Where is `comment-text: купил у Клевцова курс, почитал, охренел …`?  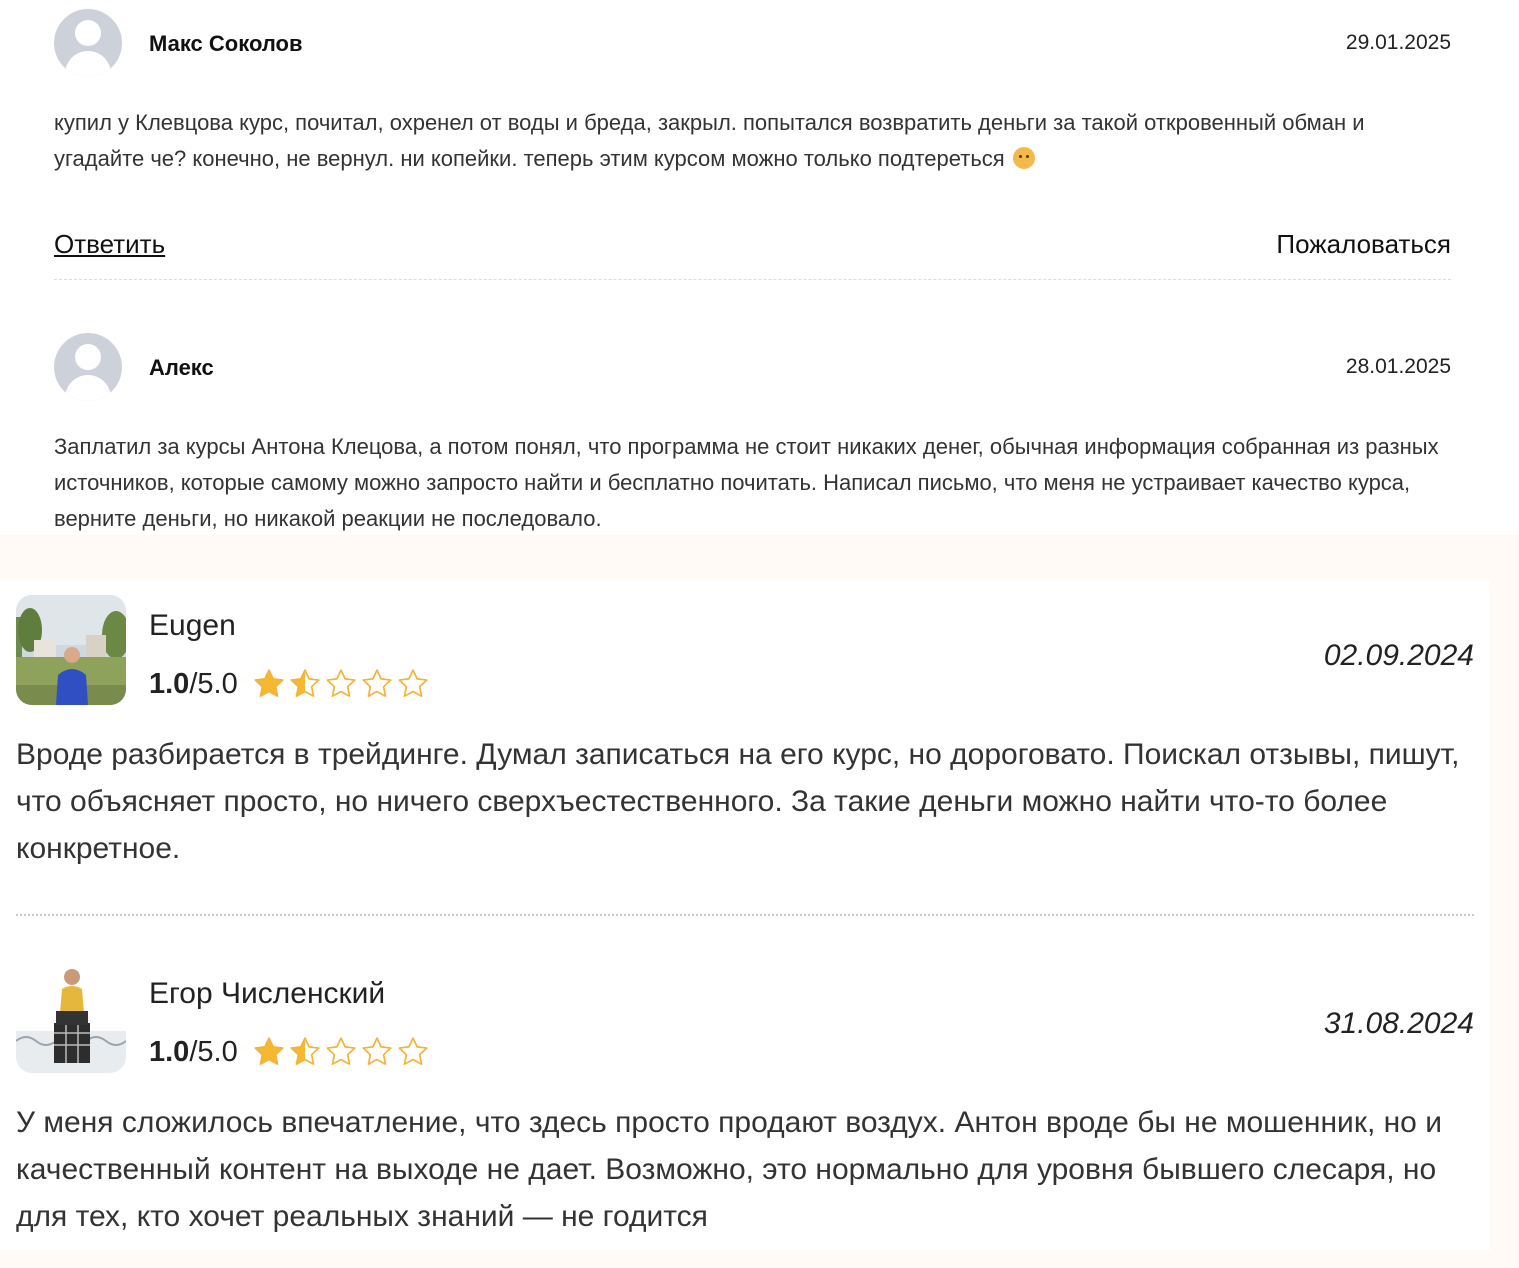 comment-text: купил у Клевцова курс, почитал, охренел … is located at coordinates (709, 140).